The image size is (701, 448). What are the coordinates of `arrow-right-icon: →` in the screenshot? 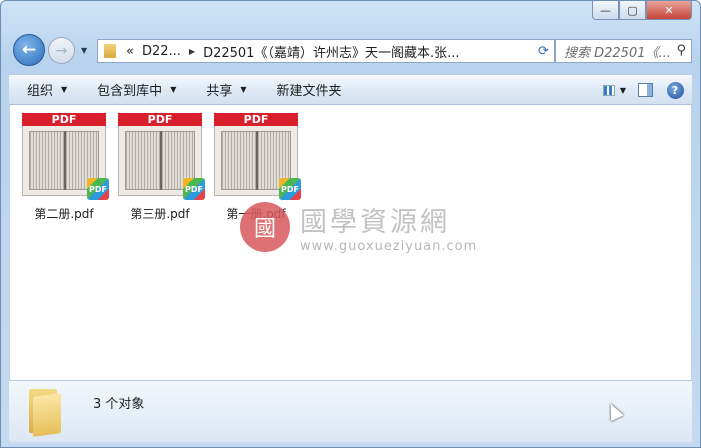 It's located at (61, 50).